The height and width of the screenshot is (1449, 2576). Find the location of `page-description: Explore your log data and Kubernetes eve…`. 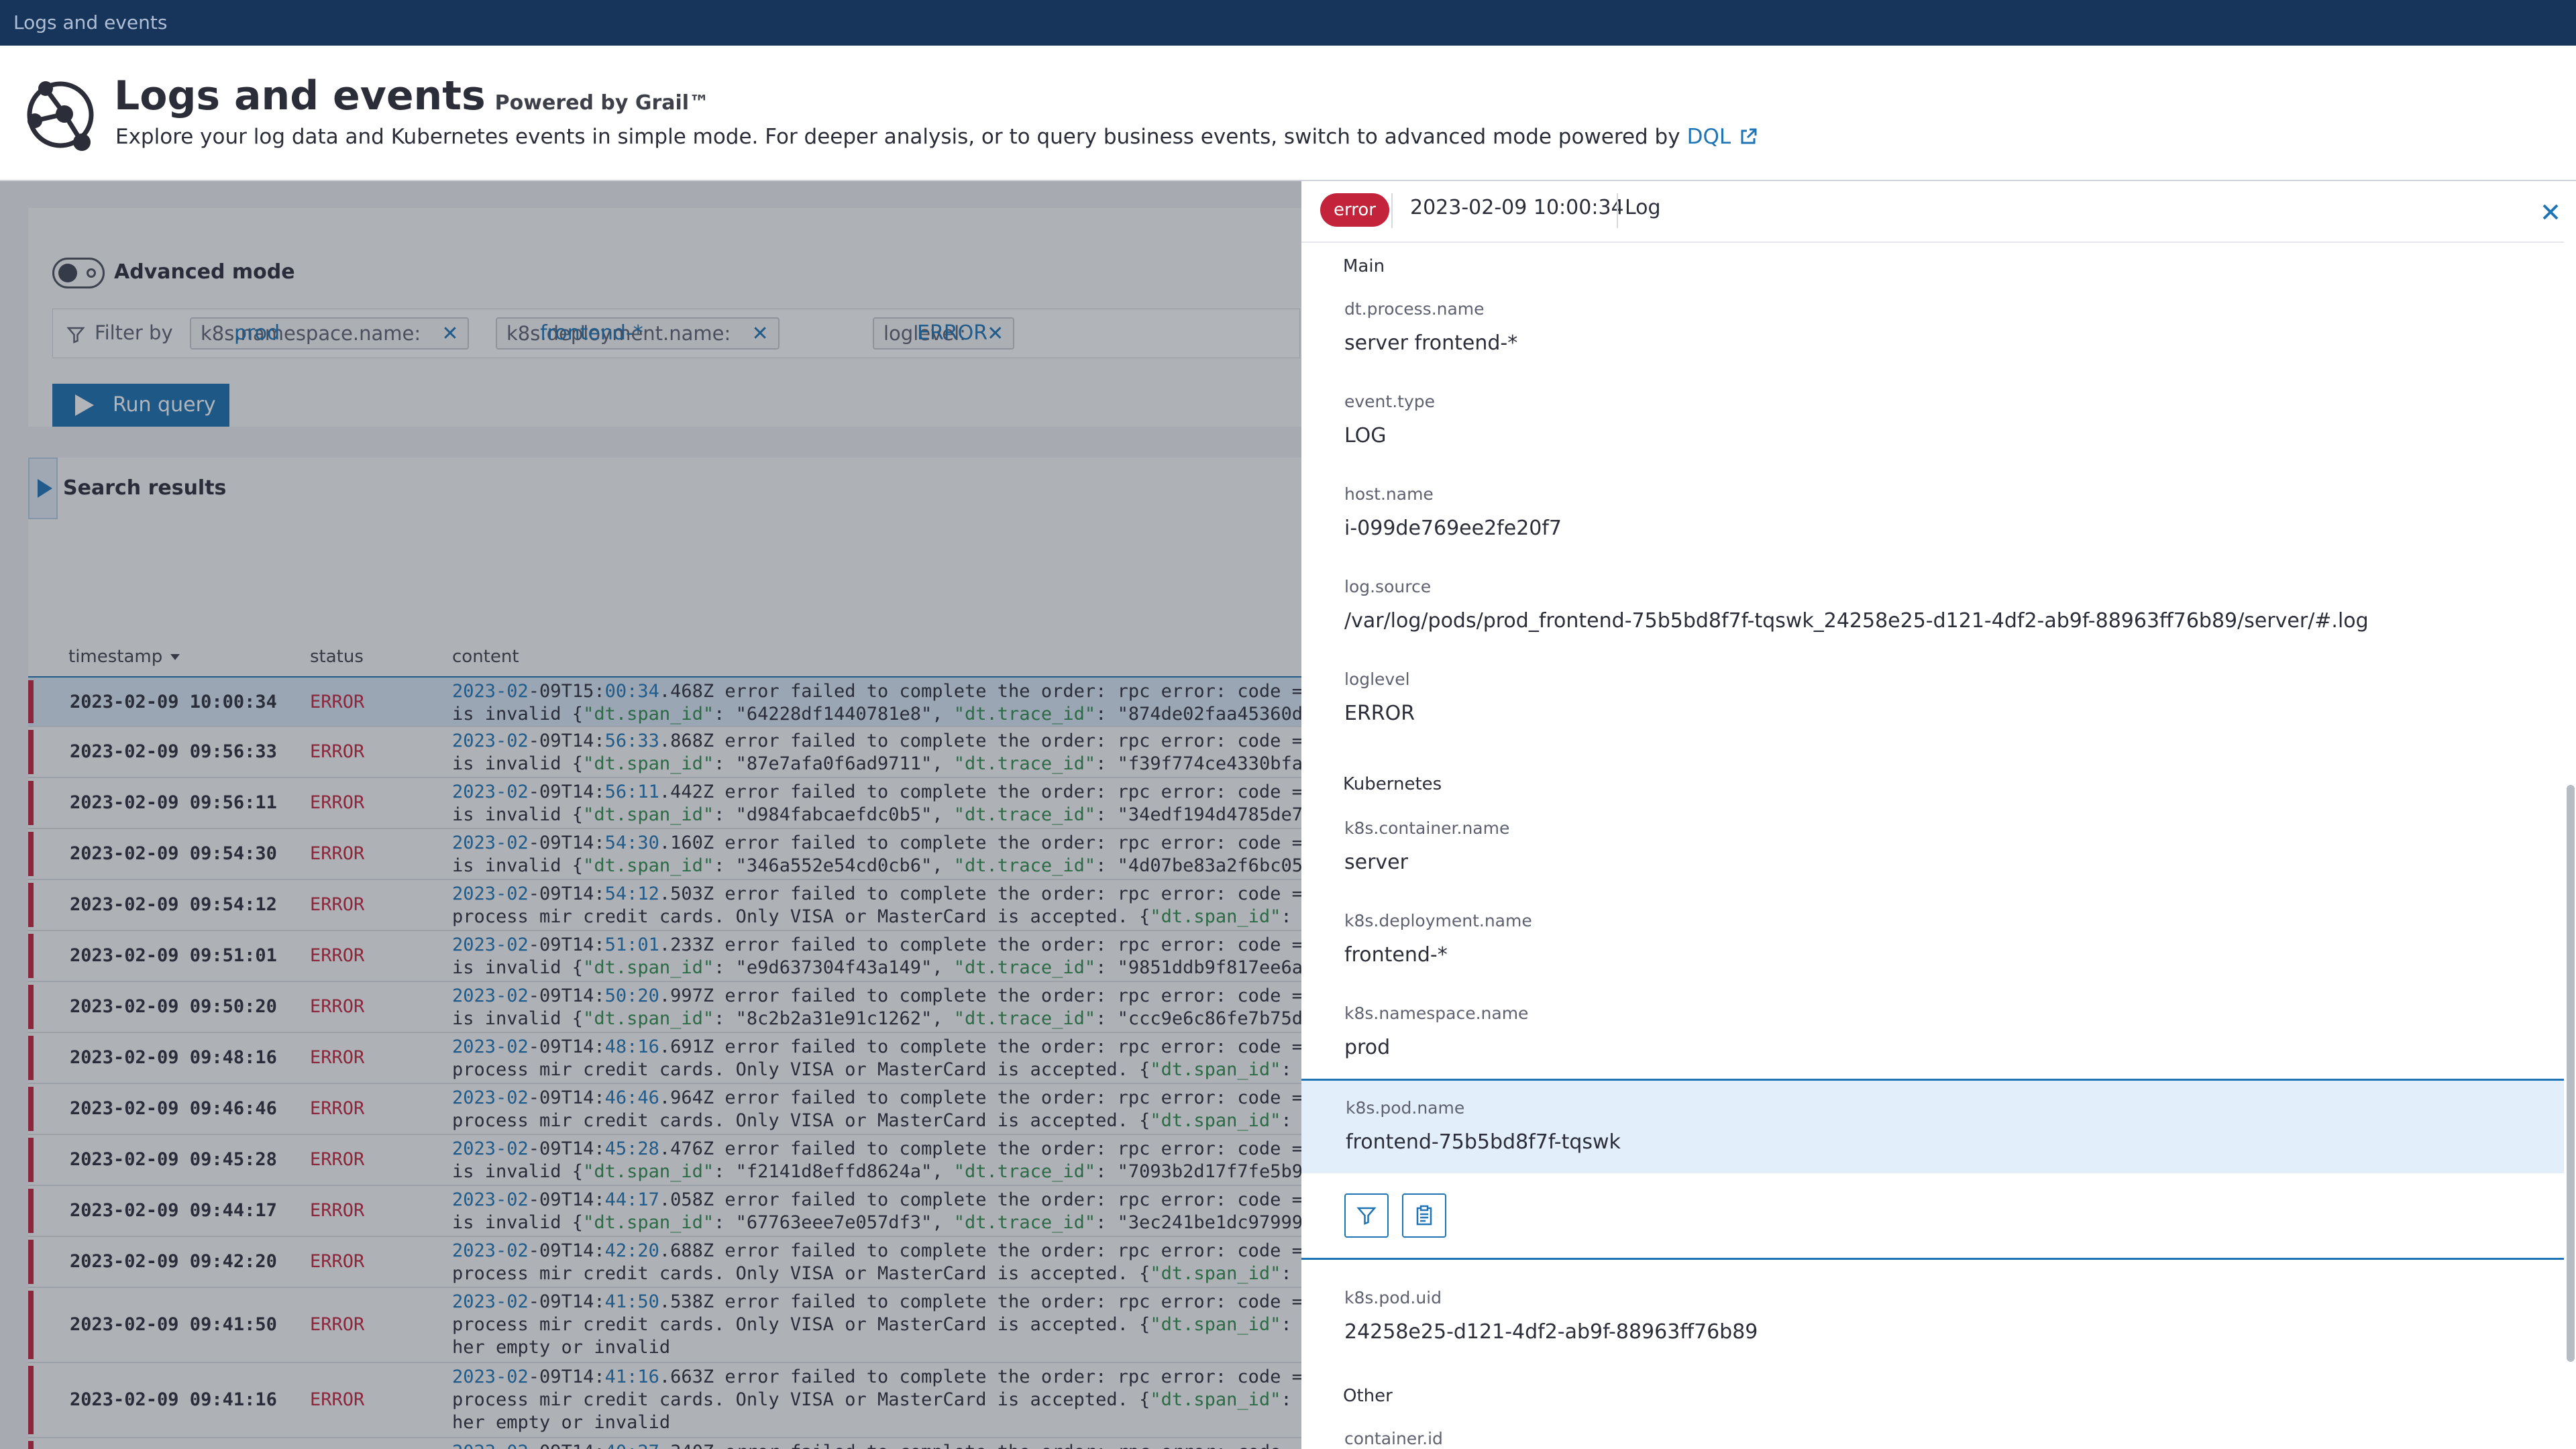

page-description: Explore your log data and Kubernetes eve… is located at coordinates (936, 137).